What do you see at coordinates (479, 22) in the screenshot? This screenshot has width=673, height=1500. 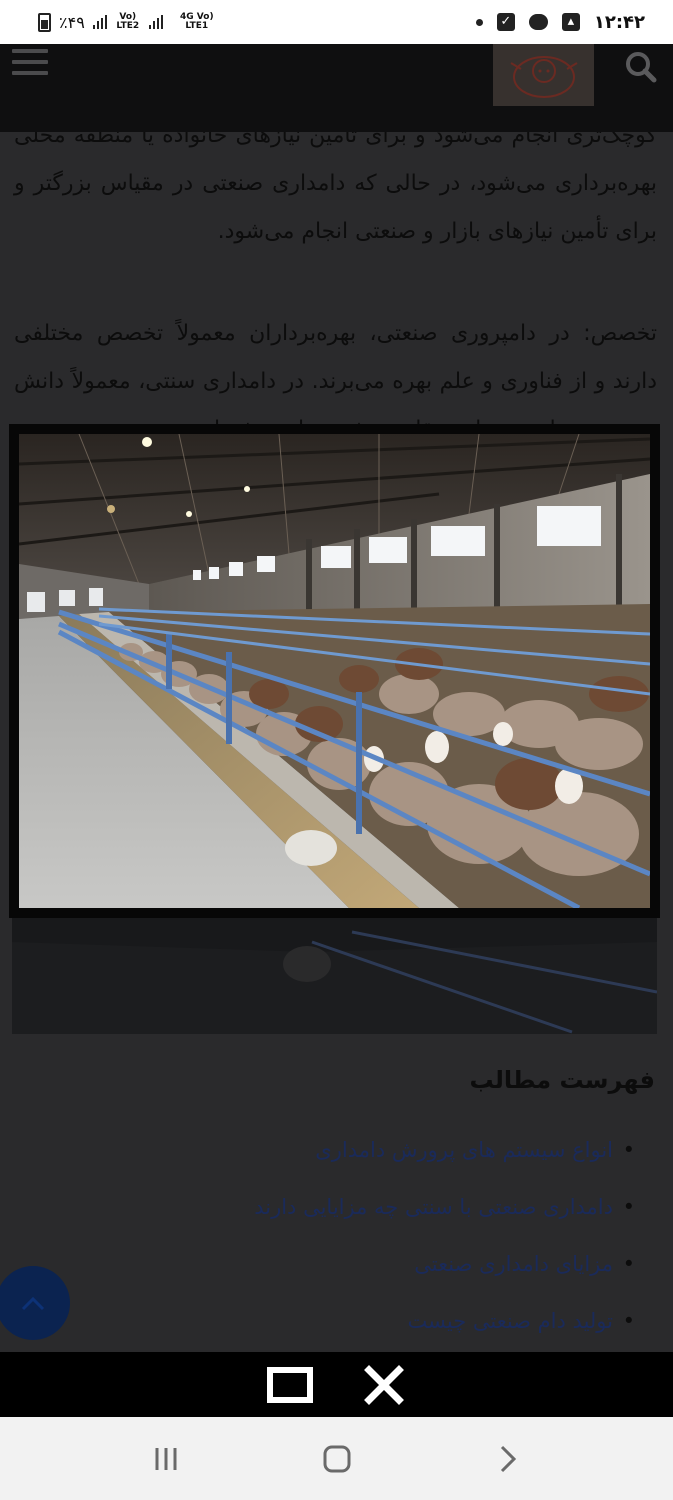 I see `notification-dot-icon` at bounding box center [479, 22].